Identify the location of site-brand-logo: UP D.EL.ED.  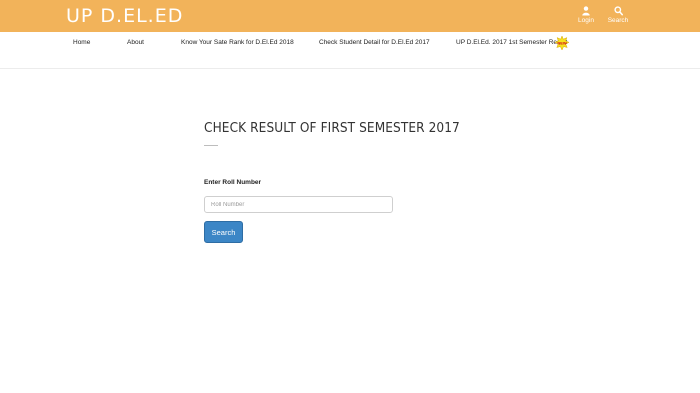
(124, 16).